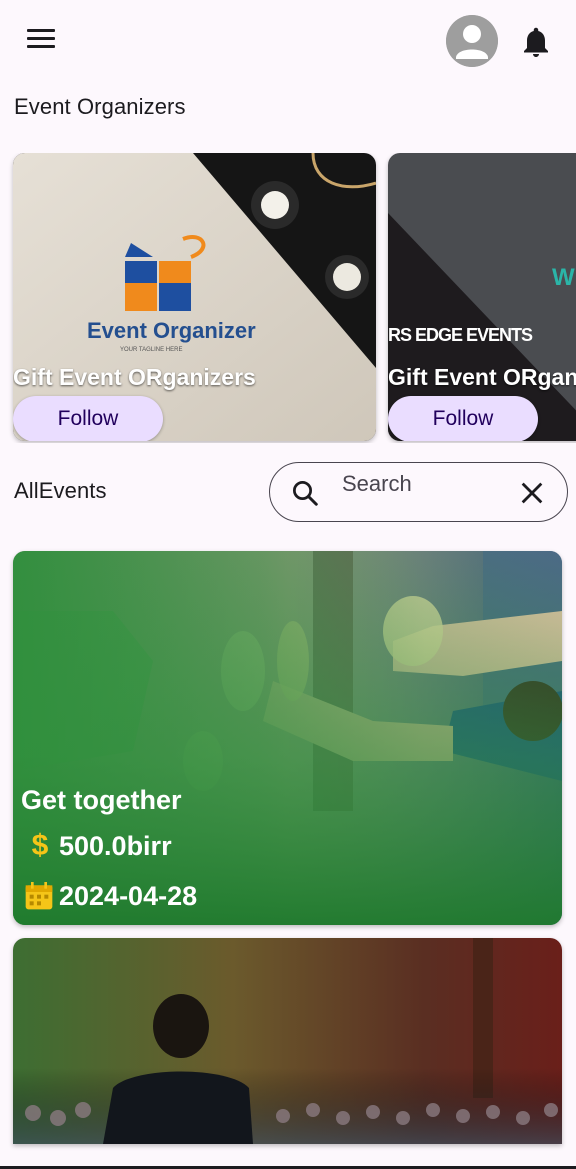 This screenshot has height=1169, width=576. What do you see at coordinates (39, 896) in the screenshot?
I see `calendar-icon` at bounding box center [39, 896].